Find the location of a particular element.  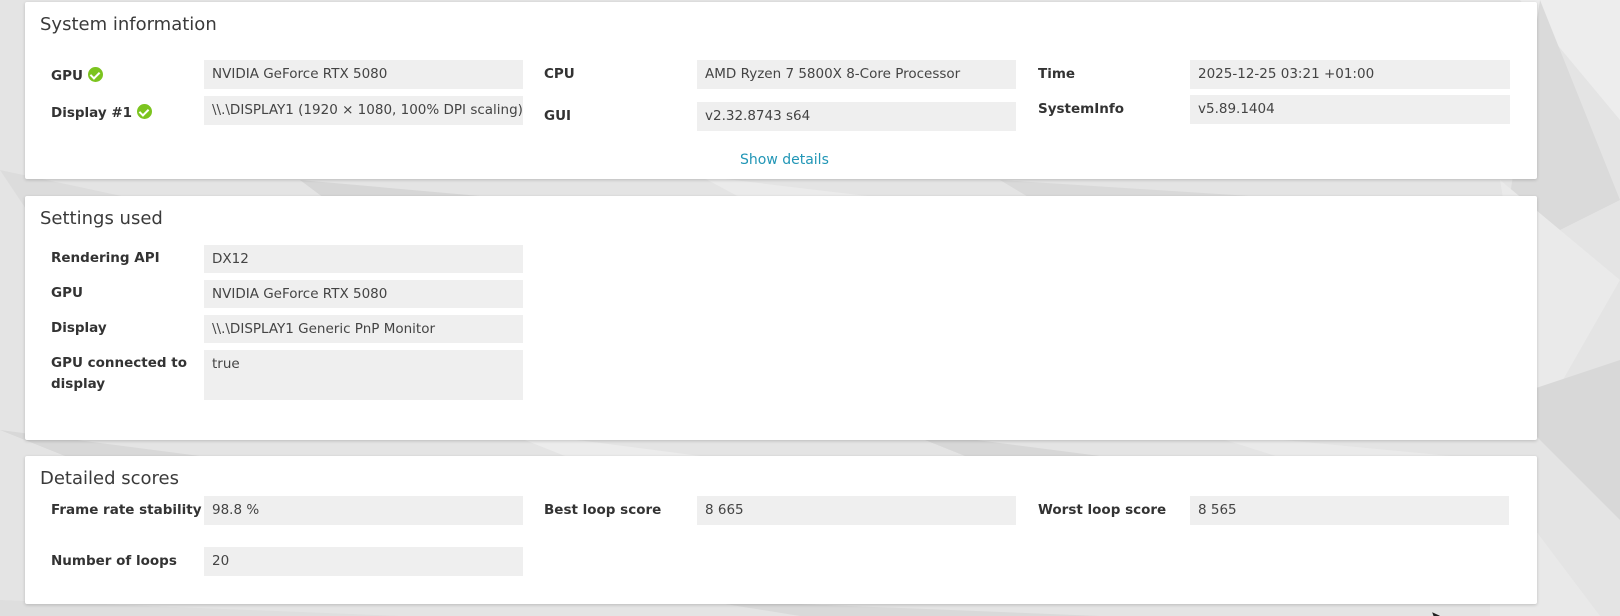

frame-rate-stability-label: Frame rate stability is located at coordinates (126, 510).